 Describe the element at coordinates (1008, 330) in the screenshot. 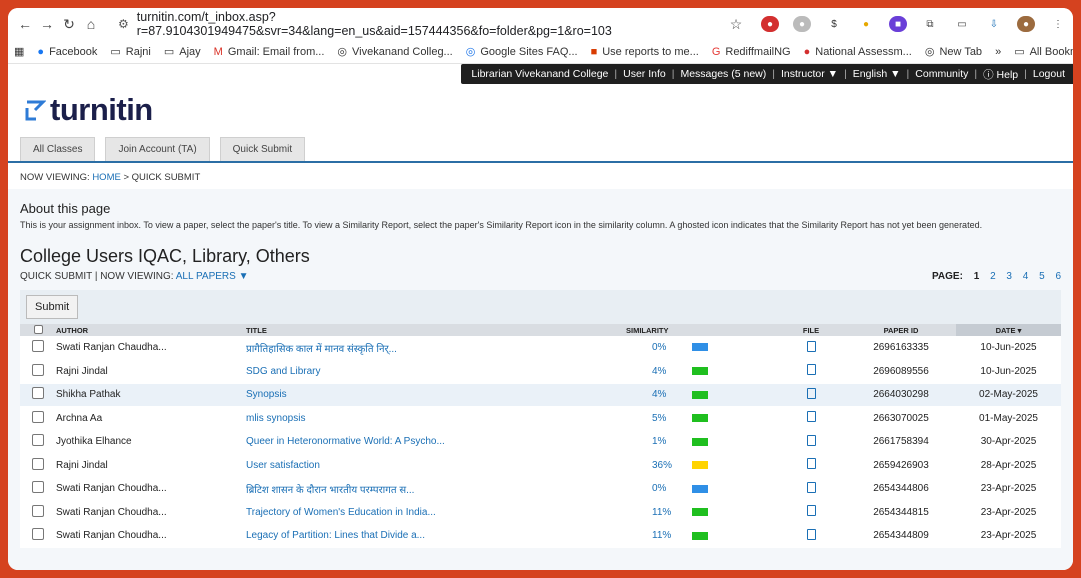

I see `col-date: DATE ▾` at that location.